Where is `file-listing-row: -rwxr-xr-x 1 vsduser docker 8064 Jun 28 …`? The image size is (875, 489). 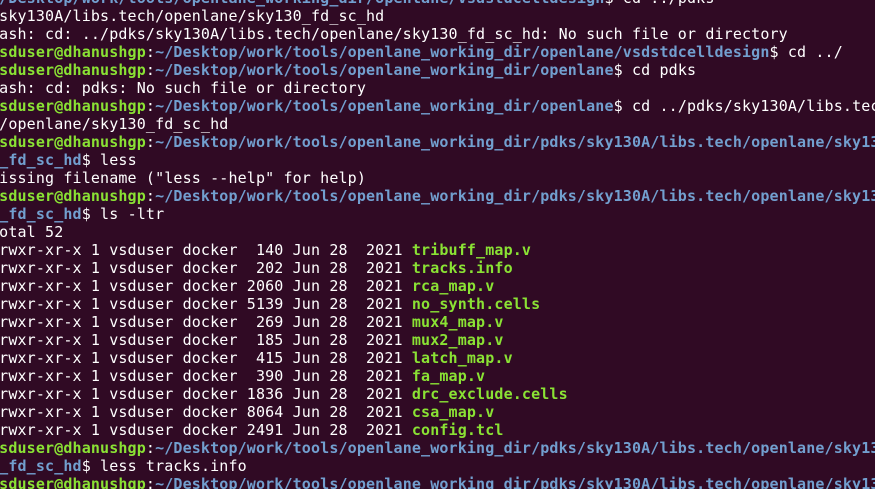
file-listing-row: -rwxr-xr-x 1 vsduser docker 8064 Jun 28 … is located at coordinates (437, 412).